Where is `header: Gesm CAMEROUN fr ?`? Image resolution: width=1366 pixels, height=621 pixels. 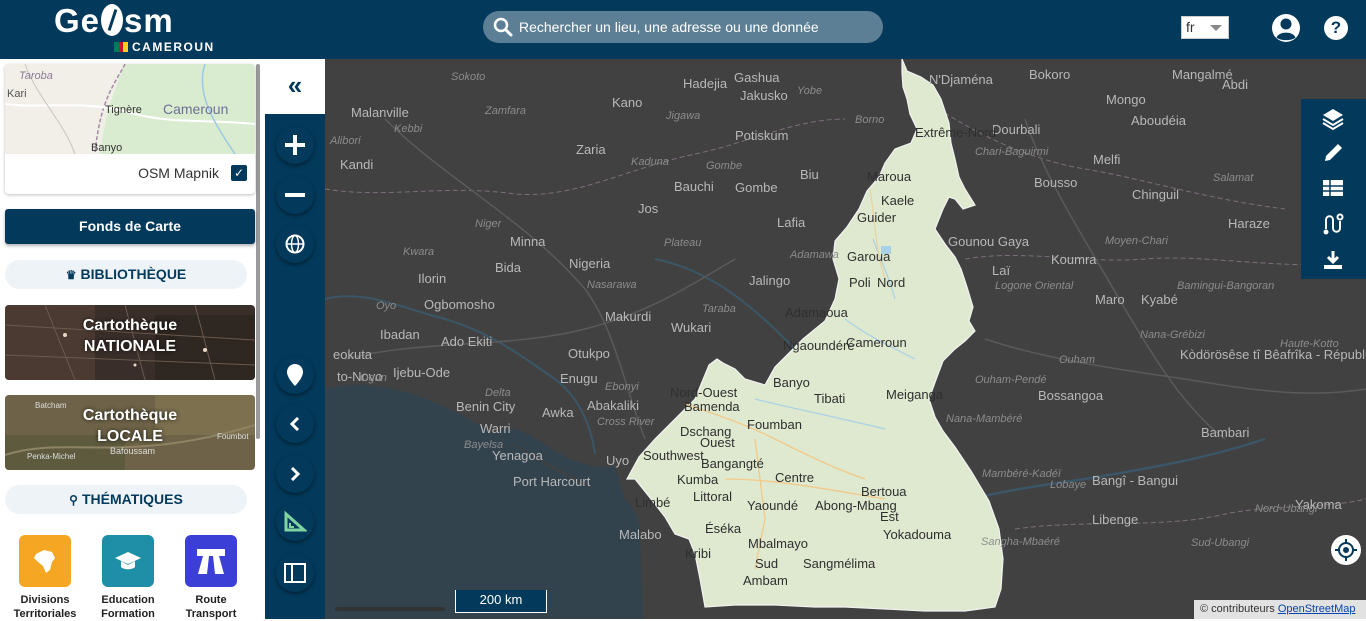 header: Gesm CAMEROUN fr ? is located at coordinates (683, 29).